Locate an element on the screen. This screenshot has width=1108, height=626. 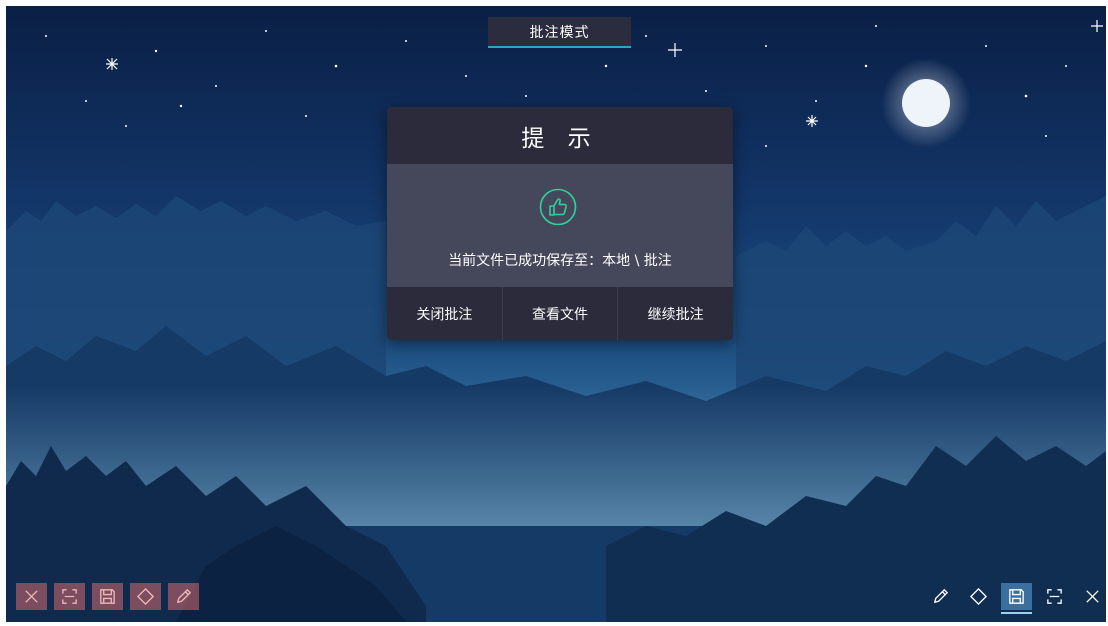
toolbar-left-disabled is located at coordinates (107, 596).